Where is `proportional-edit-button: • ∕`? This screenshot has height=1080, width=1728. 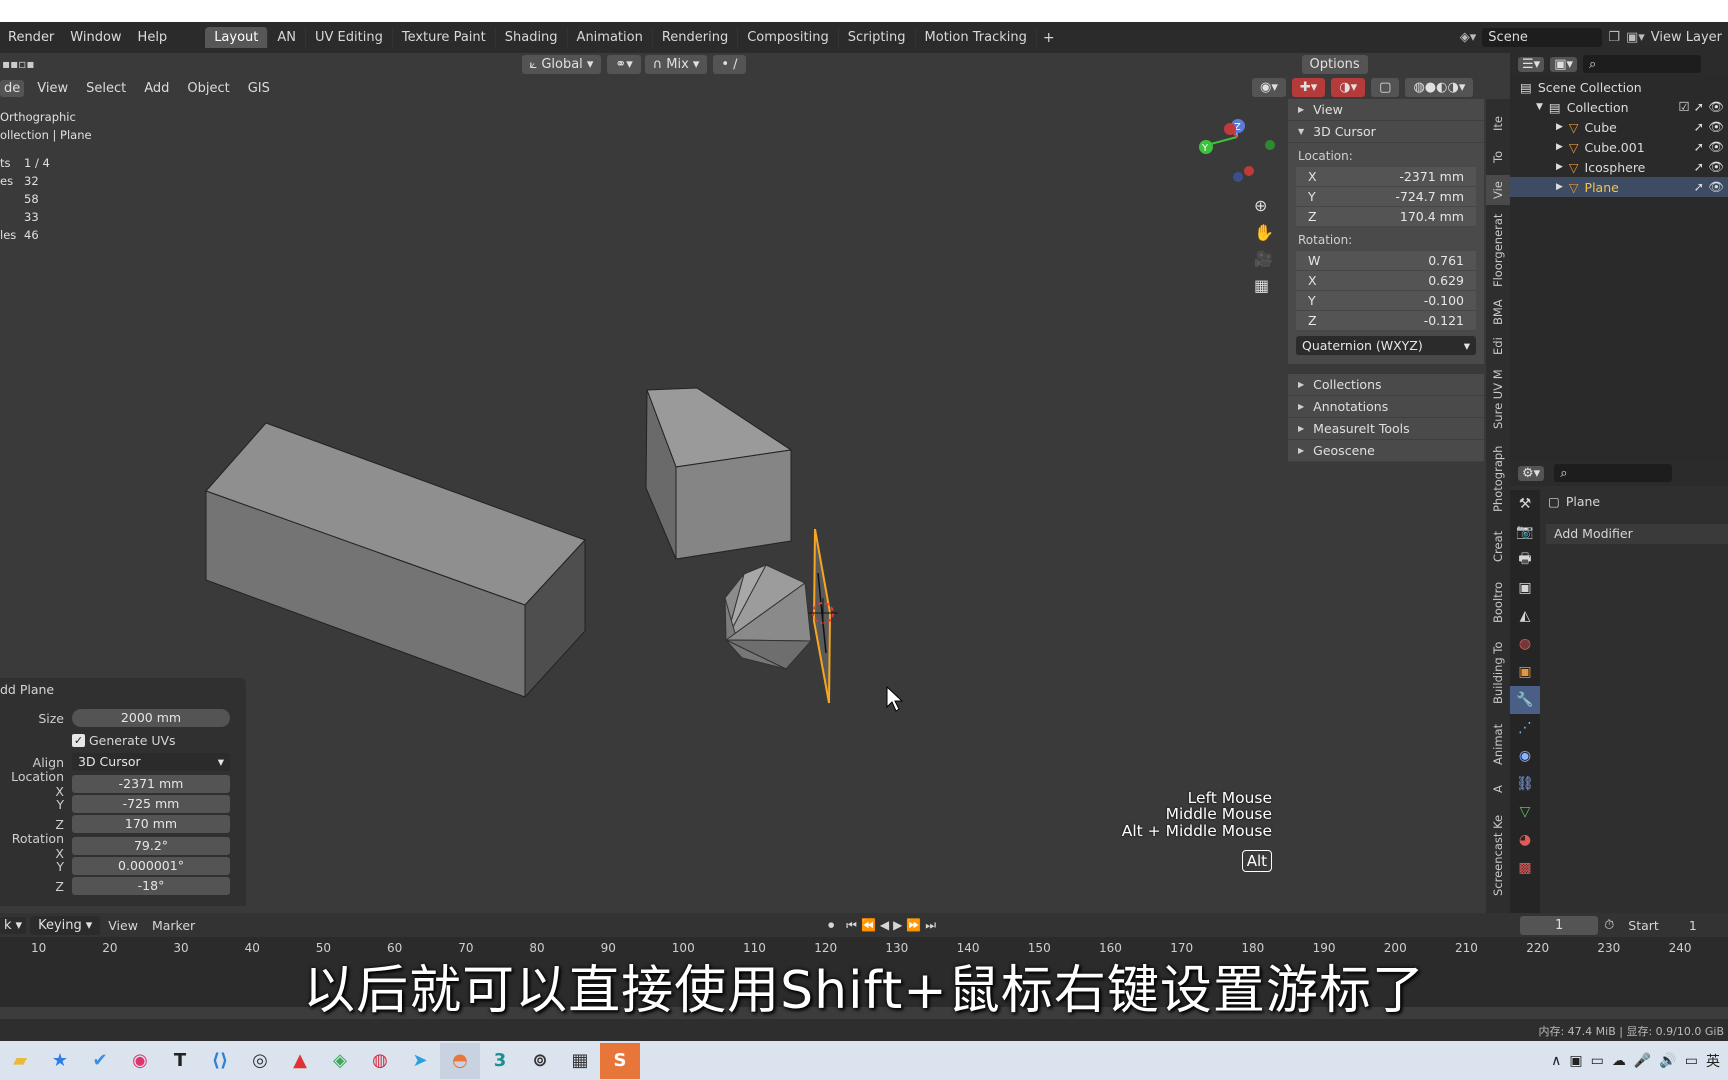
proportional-edit-button: • ∕ is located at coordinates (729, 64).